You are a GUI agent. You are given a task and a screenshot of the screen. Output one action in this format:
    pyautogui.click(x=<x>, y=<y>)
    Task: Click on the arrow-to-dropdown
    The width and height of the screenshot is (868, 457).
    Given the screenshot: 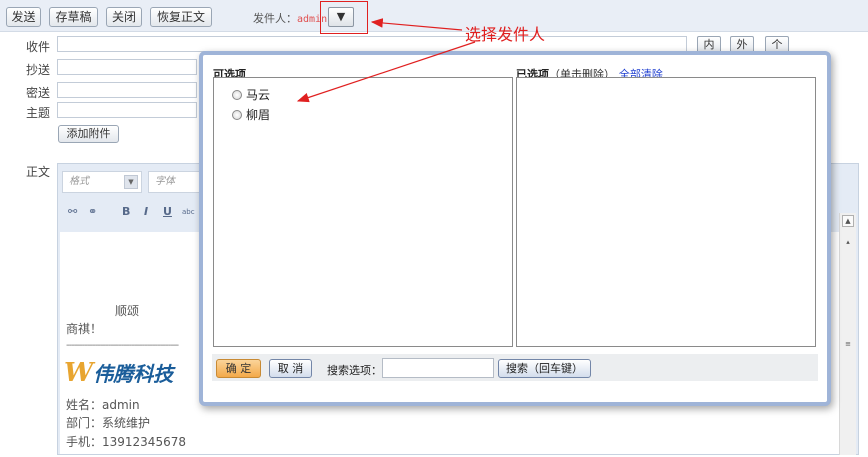 What is the action you would take?
    pyautogui.click(x=416, y=24)
    